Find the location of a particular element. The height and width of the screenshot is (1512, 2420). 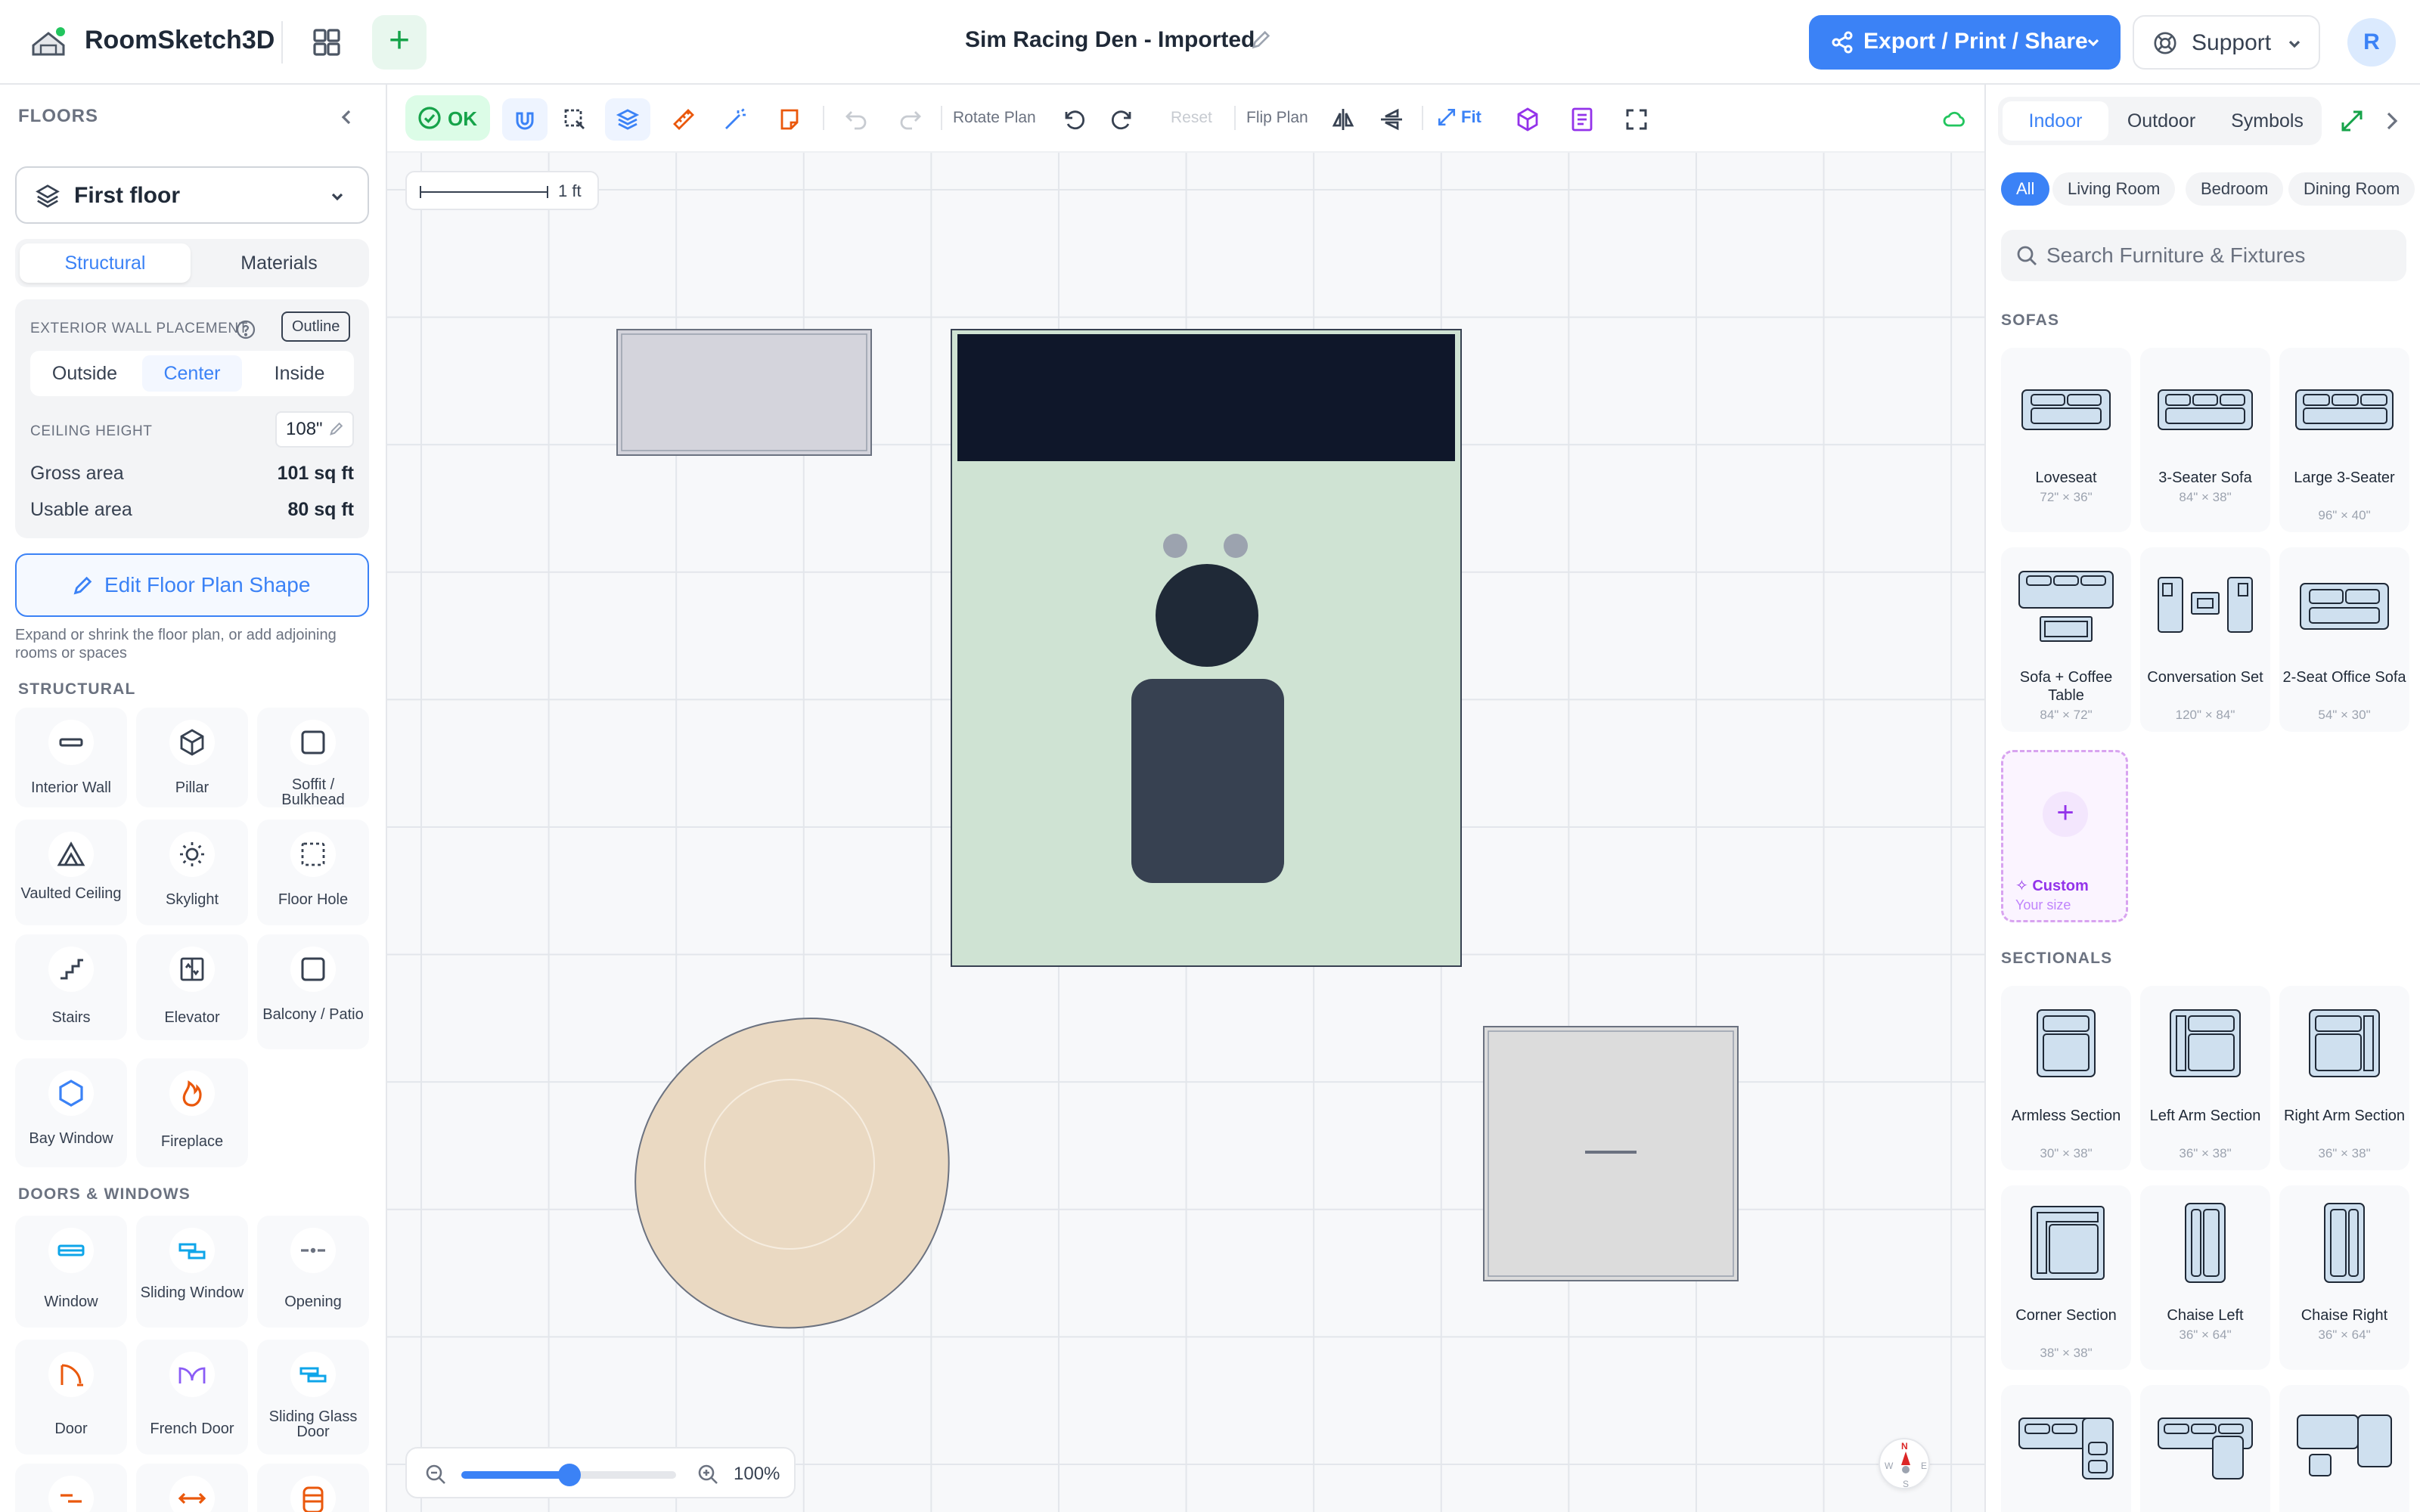

card-conversation-set: Conversation Set 120" × 84" is located at coordinates (2205, 639).